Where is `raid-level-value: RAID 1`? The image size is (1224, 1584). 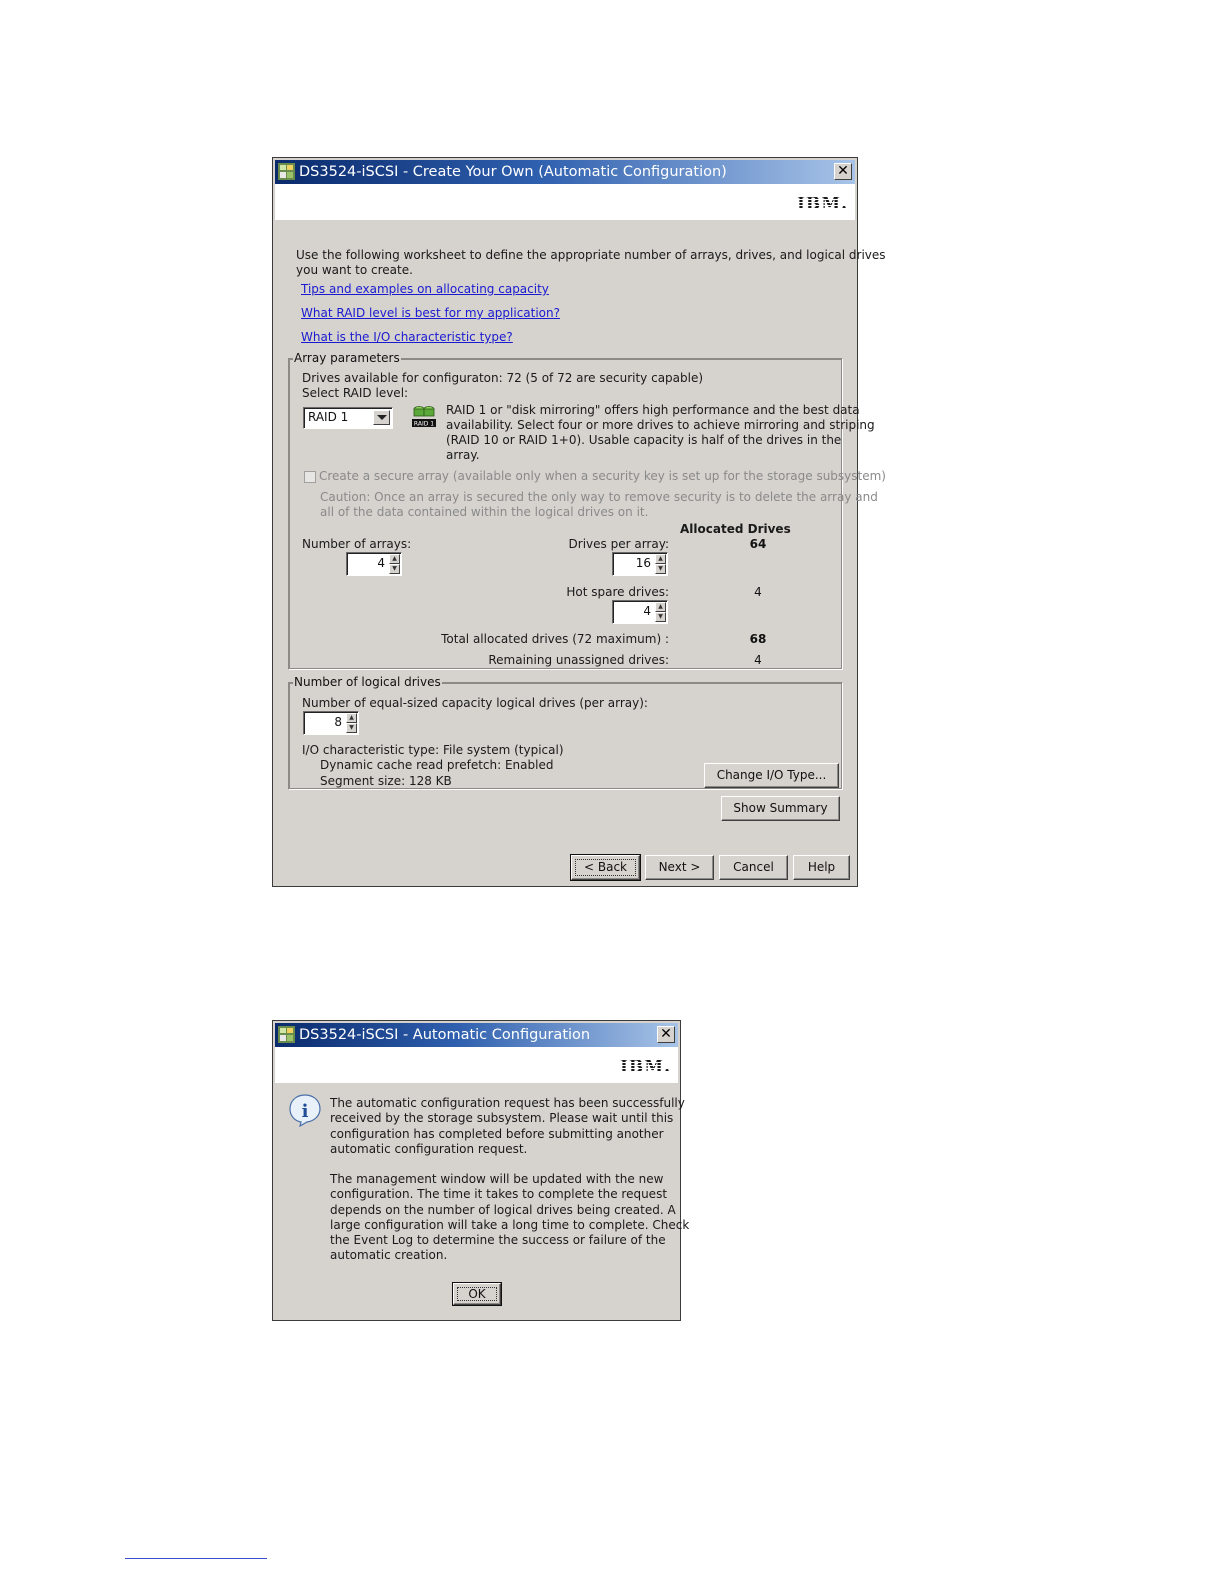 raid-level-value: RAID 1 is located at coordinates (328, 417).